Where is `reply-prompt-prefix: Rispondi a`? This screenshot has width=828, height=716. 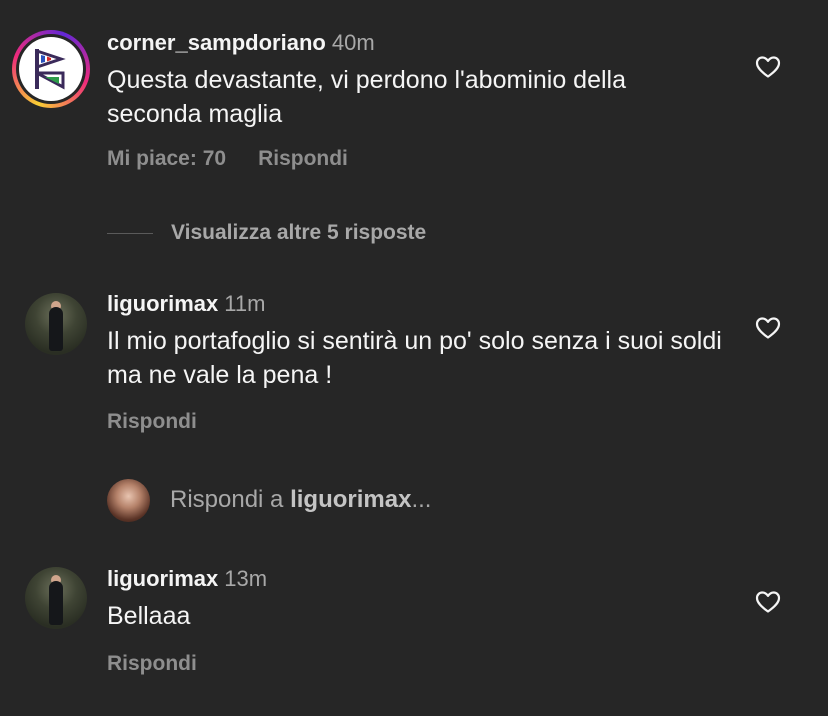
reply-prompt-prefix: Rispondi a is located at coordinates (230, 499).